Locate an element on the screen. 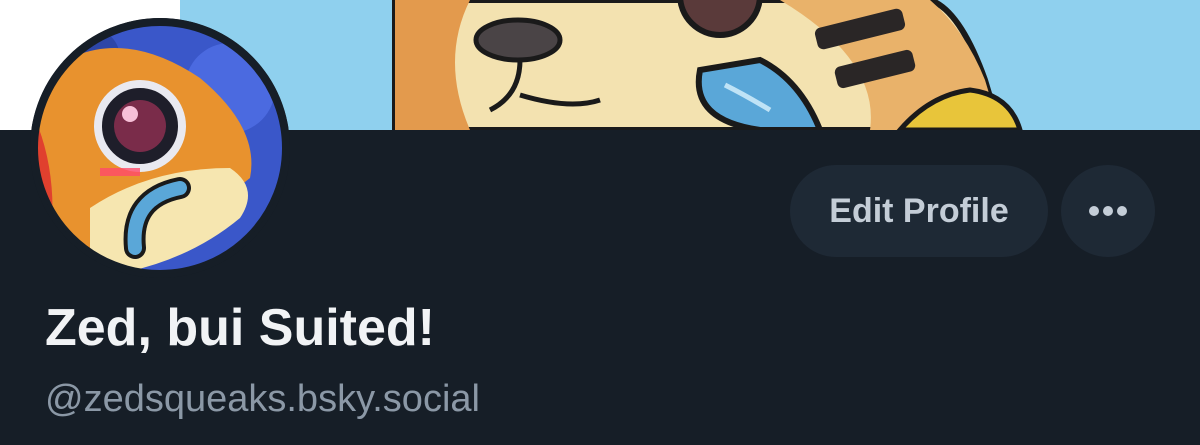 This screenshot has width=1200, height=445. edit-profile-button: Edit Profile is located at coordinates (919, 211).